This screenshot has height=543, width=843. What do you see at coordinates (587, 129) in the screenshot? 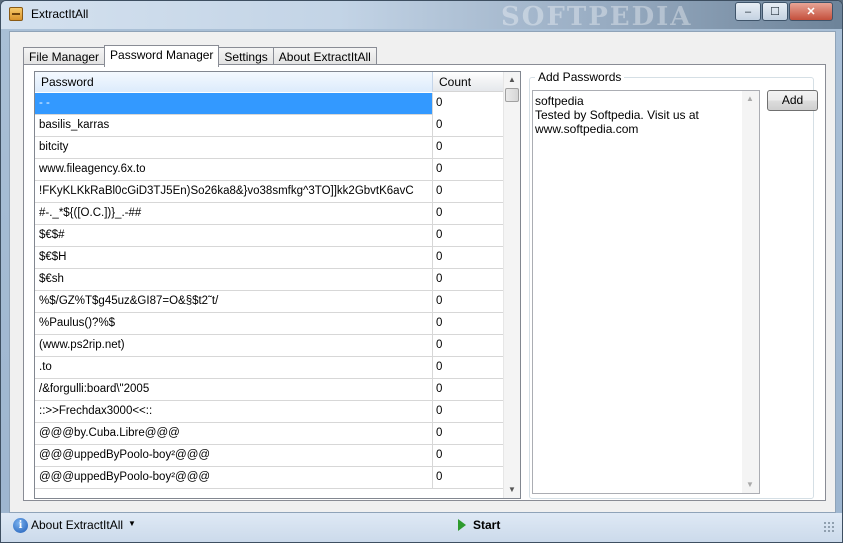
I see `textarea-line: www.softpedia.com` at bounding box center [587, 129].